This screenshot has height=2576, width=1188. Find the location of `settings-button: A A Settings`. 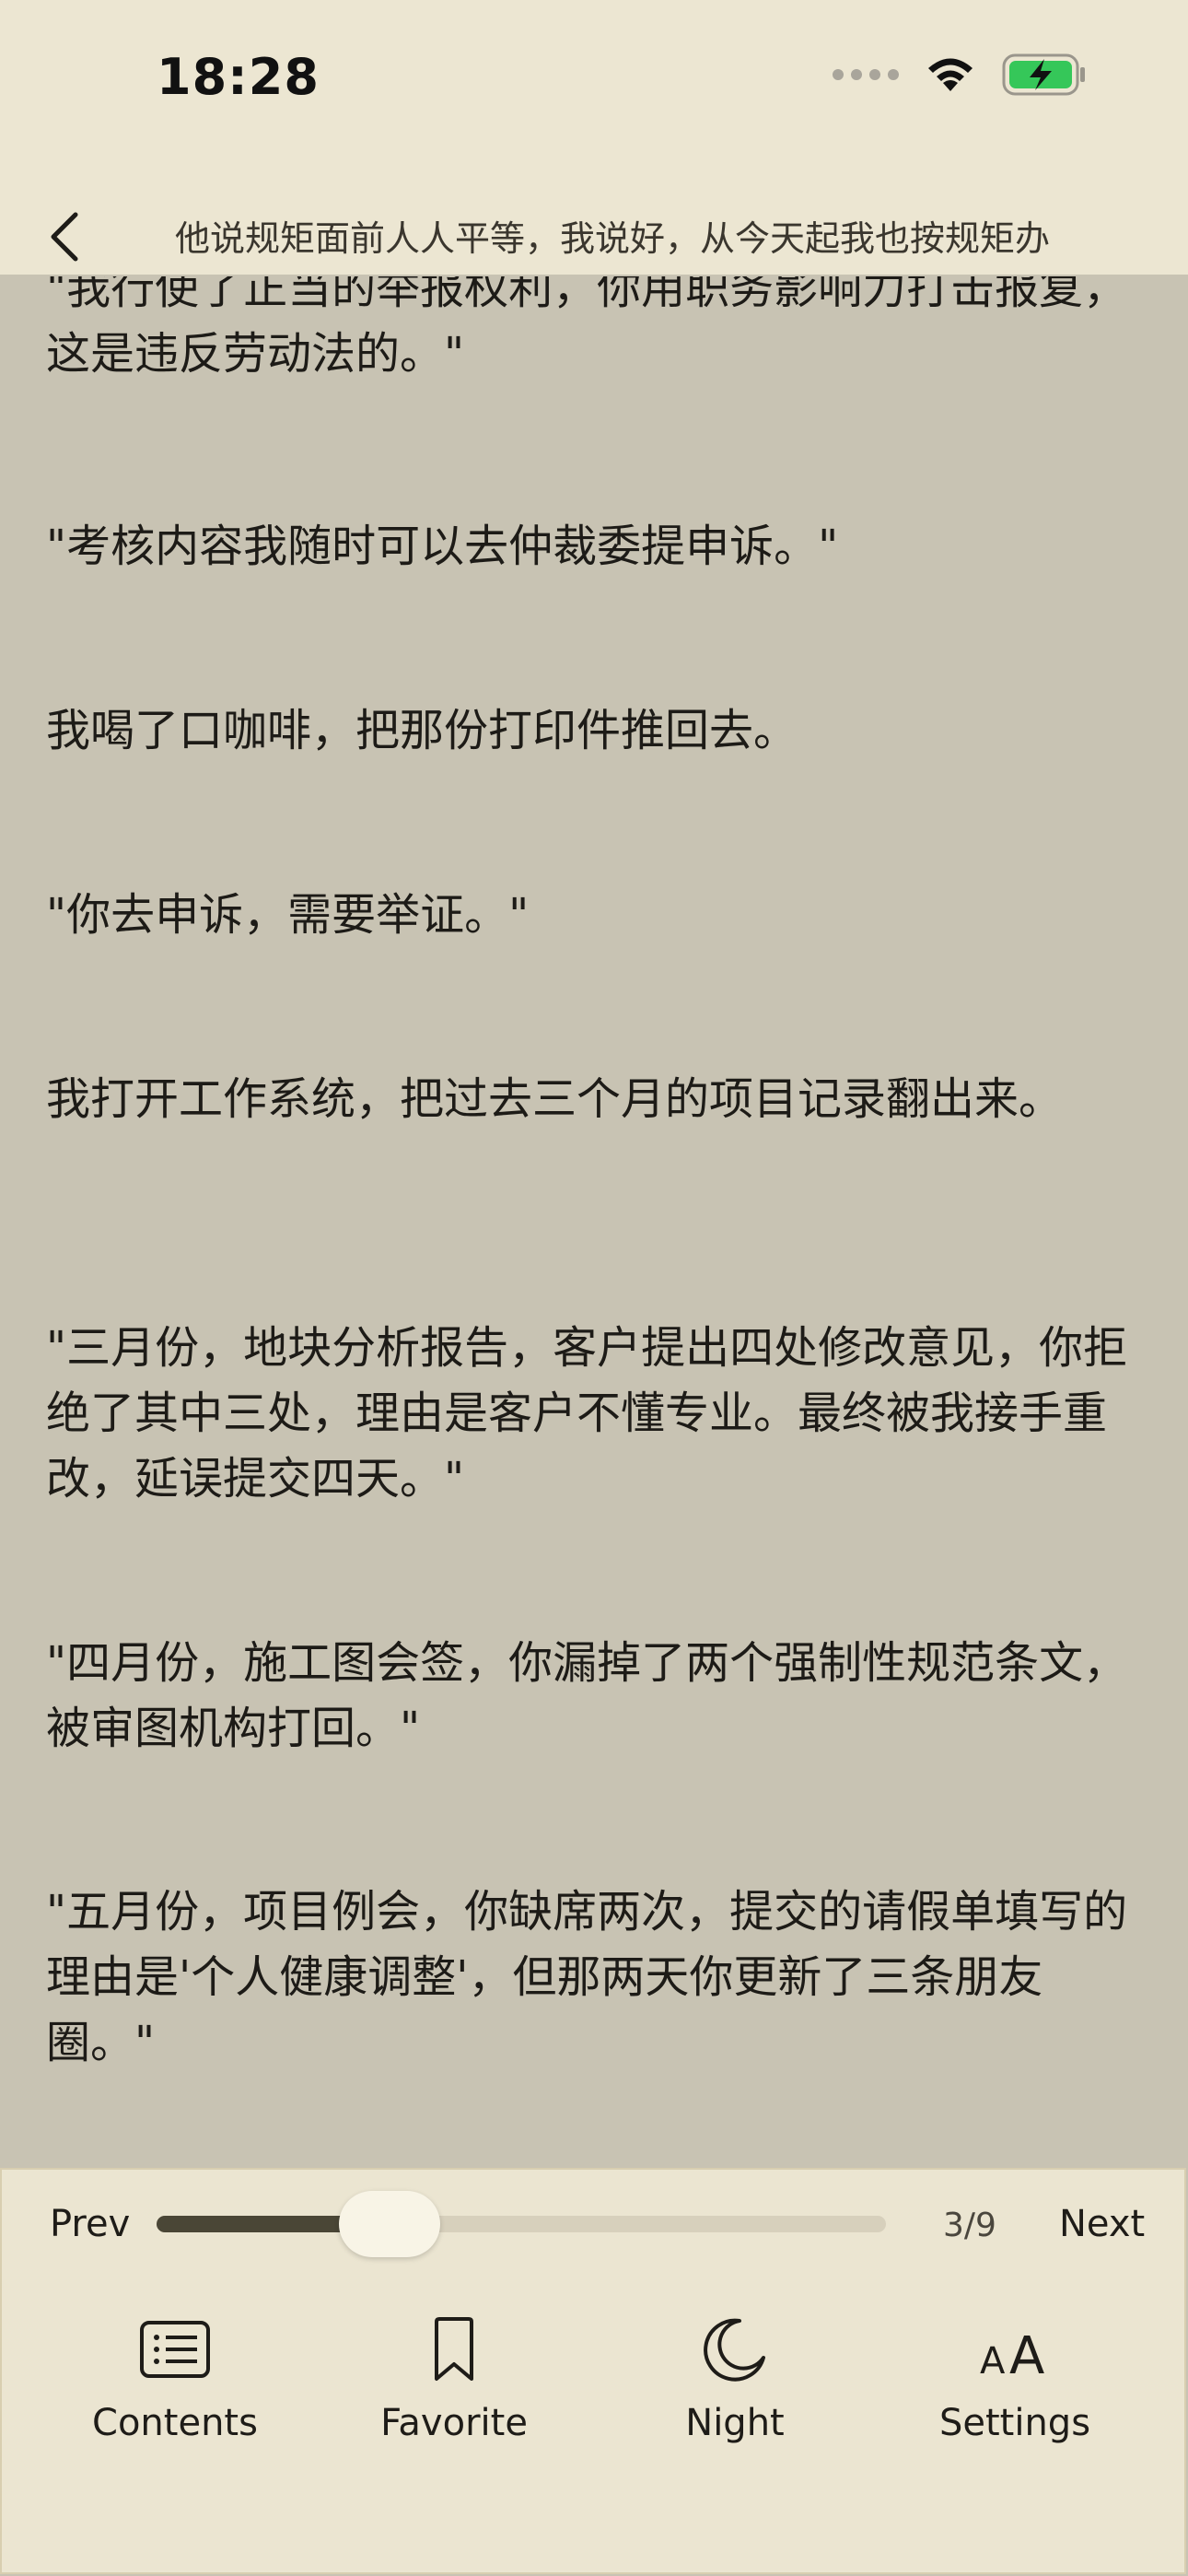

settings-button: A A Settings is located at coordinates (1014, 2376).